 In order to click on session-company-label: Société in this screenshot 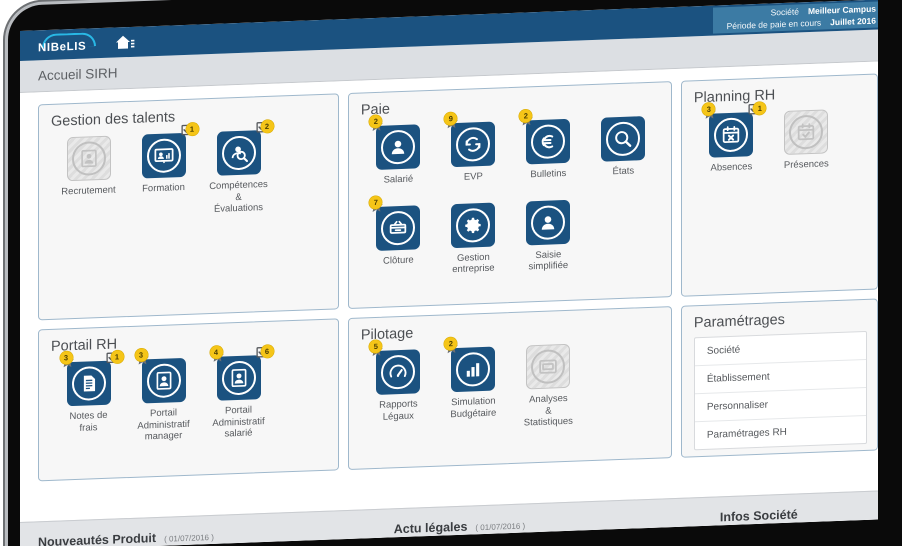, I will do `click(784, 12)`.